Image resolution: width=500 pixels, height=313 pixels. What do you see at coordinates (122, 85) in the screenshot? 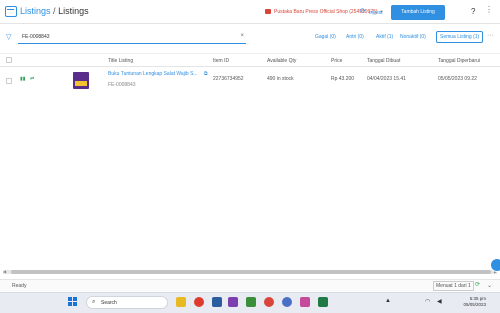
I see `listing-sku: FE-0008843` at bounding box center [122, 85].